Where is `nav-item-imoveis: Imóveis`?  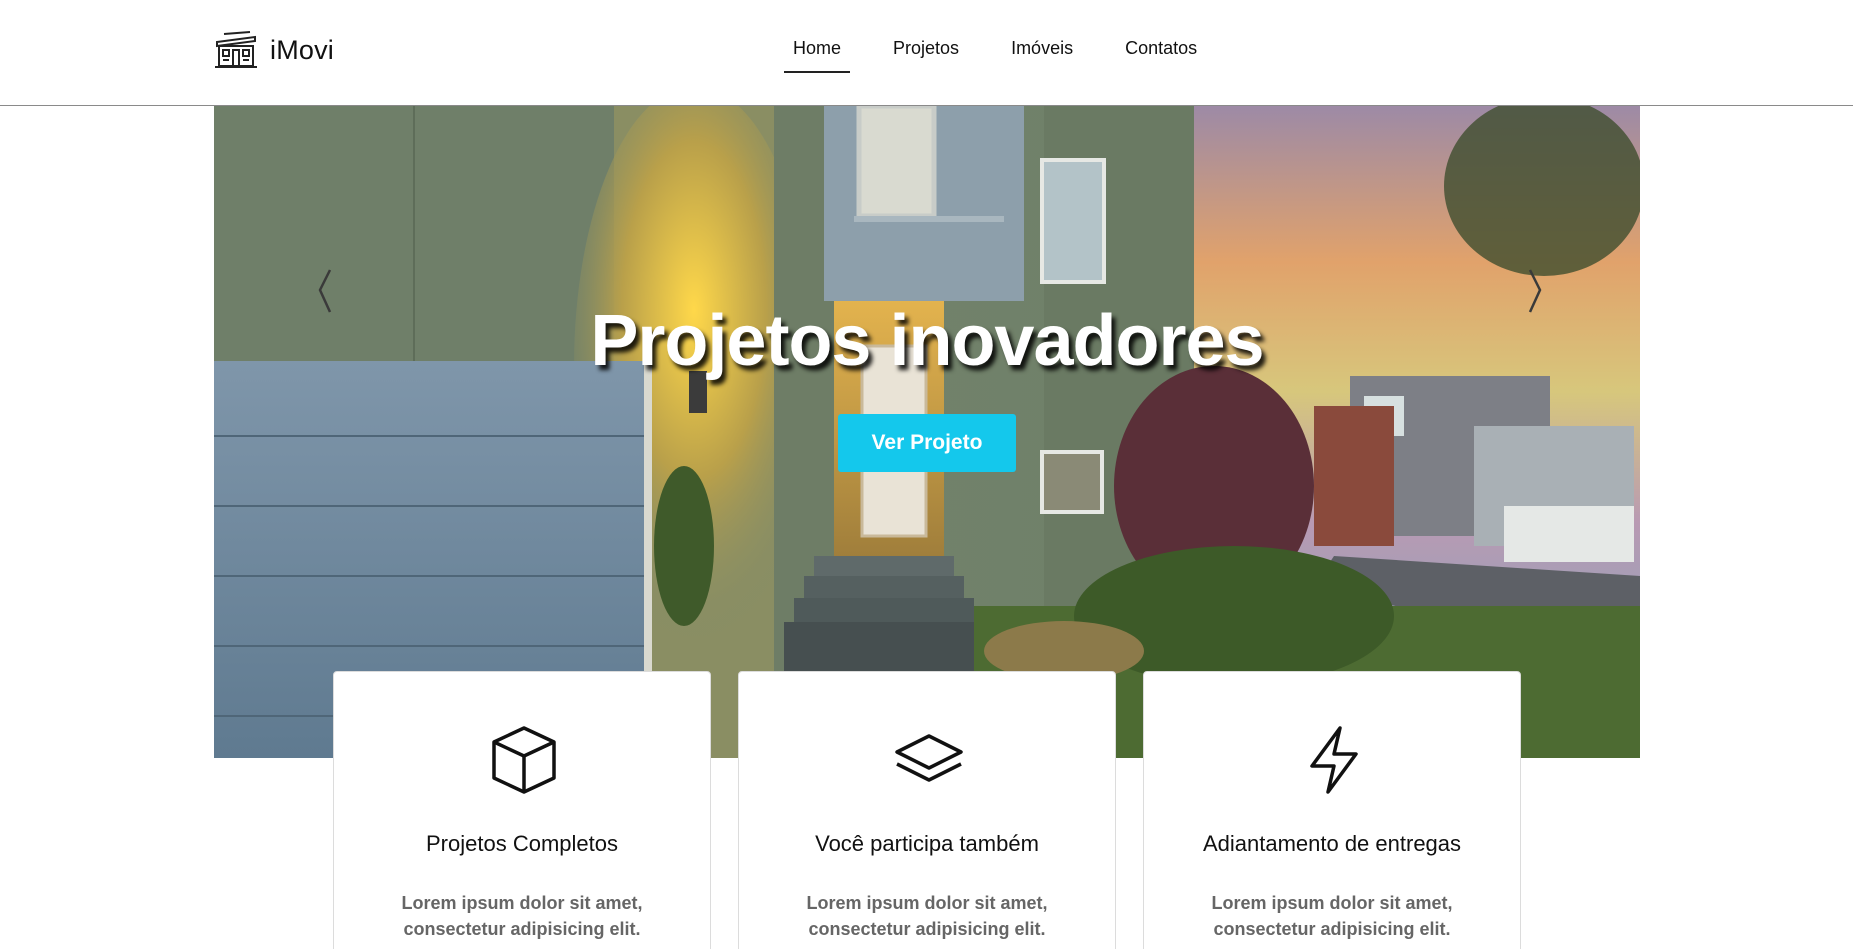
nav-item-imoveis: Imóveis is located at coordinates (1042, 51).